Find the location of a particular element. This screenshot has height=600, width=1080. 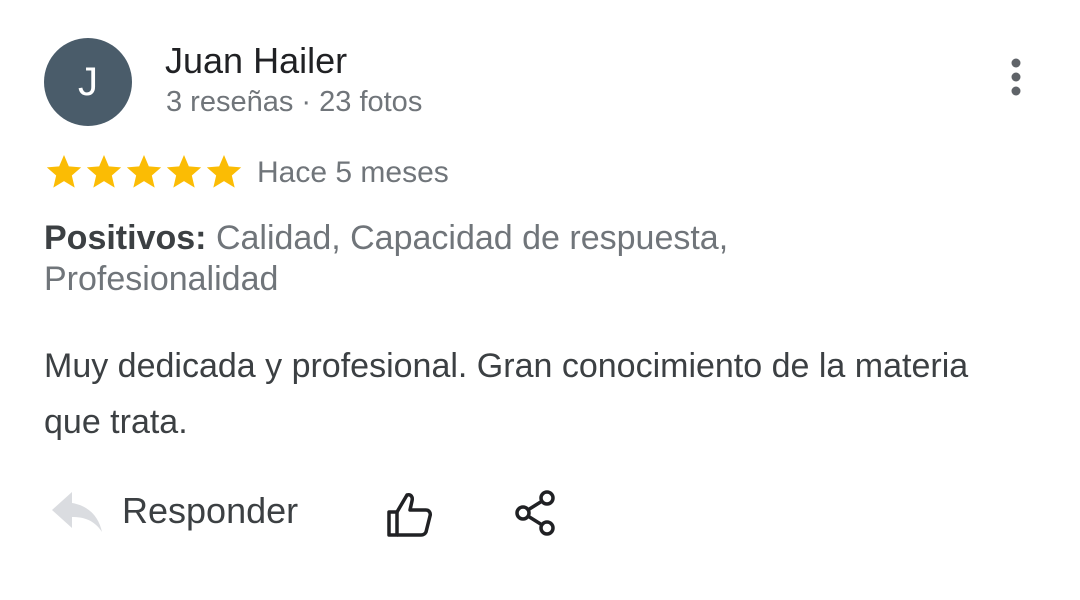

reply-arrow-icon is located at coordinates (77, 512).